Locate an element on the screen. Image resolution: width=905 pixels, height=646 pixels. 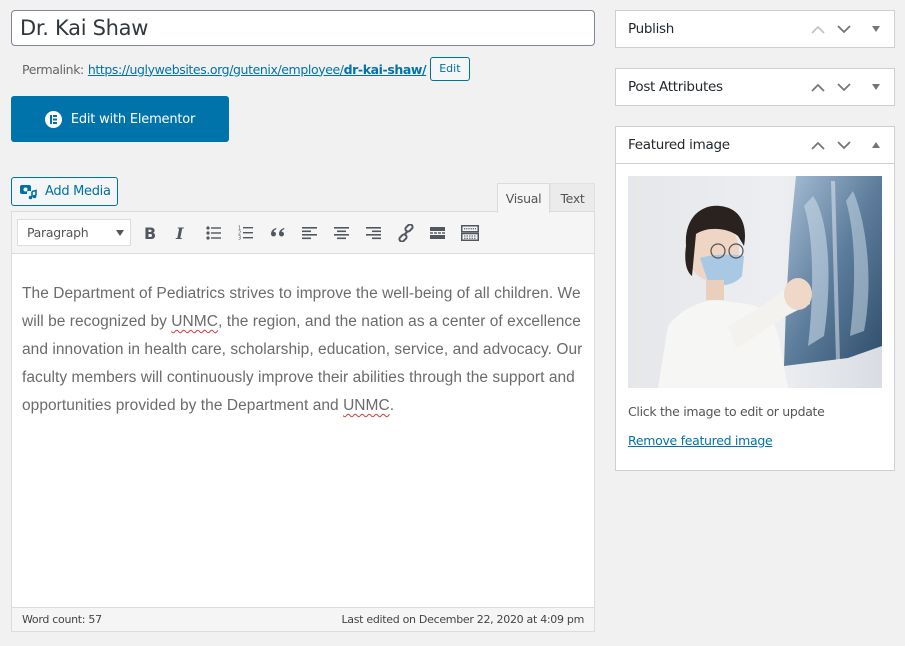
elementor-label: Edit with Elementor is located at coordinates (133, 119).